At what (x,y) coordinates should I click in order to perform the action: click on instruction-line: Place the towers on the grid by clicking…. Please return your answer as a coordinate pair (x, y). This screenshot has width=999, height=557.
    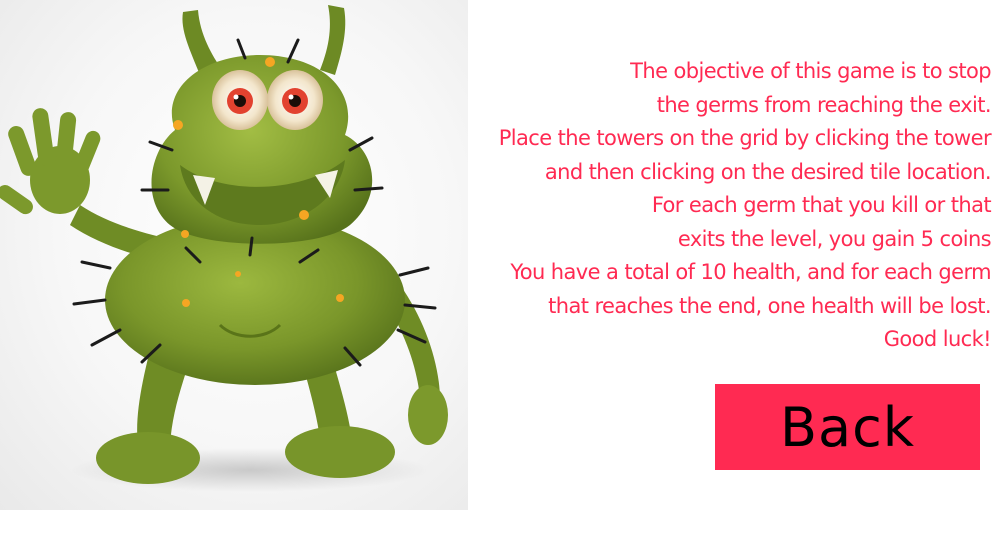
    Looking at the image, I should click on (745, 138).